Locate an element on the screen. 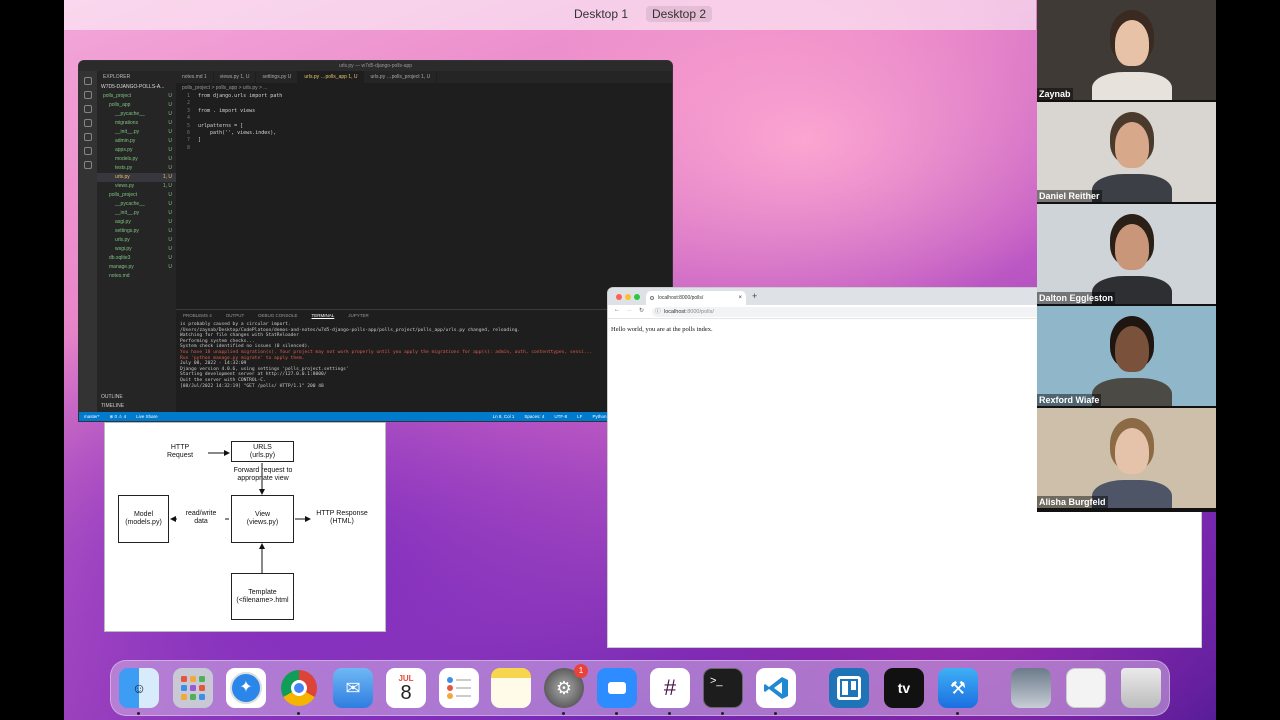  notes-icon is located at coordinates (511, 688).